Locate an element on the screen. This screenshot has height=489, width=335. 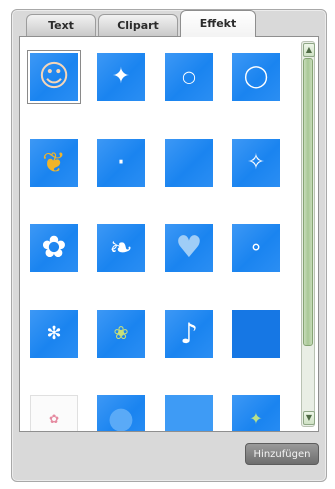
leaf-icon: ❀ is located at coordinates (121, 333).